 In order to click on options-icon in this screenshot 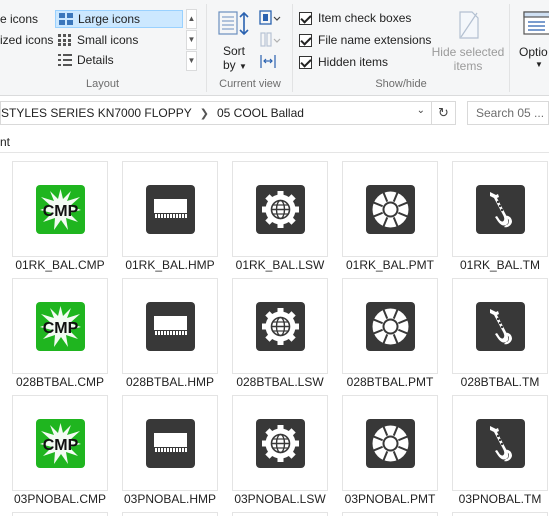, I will do `click(536, 23)`.